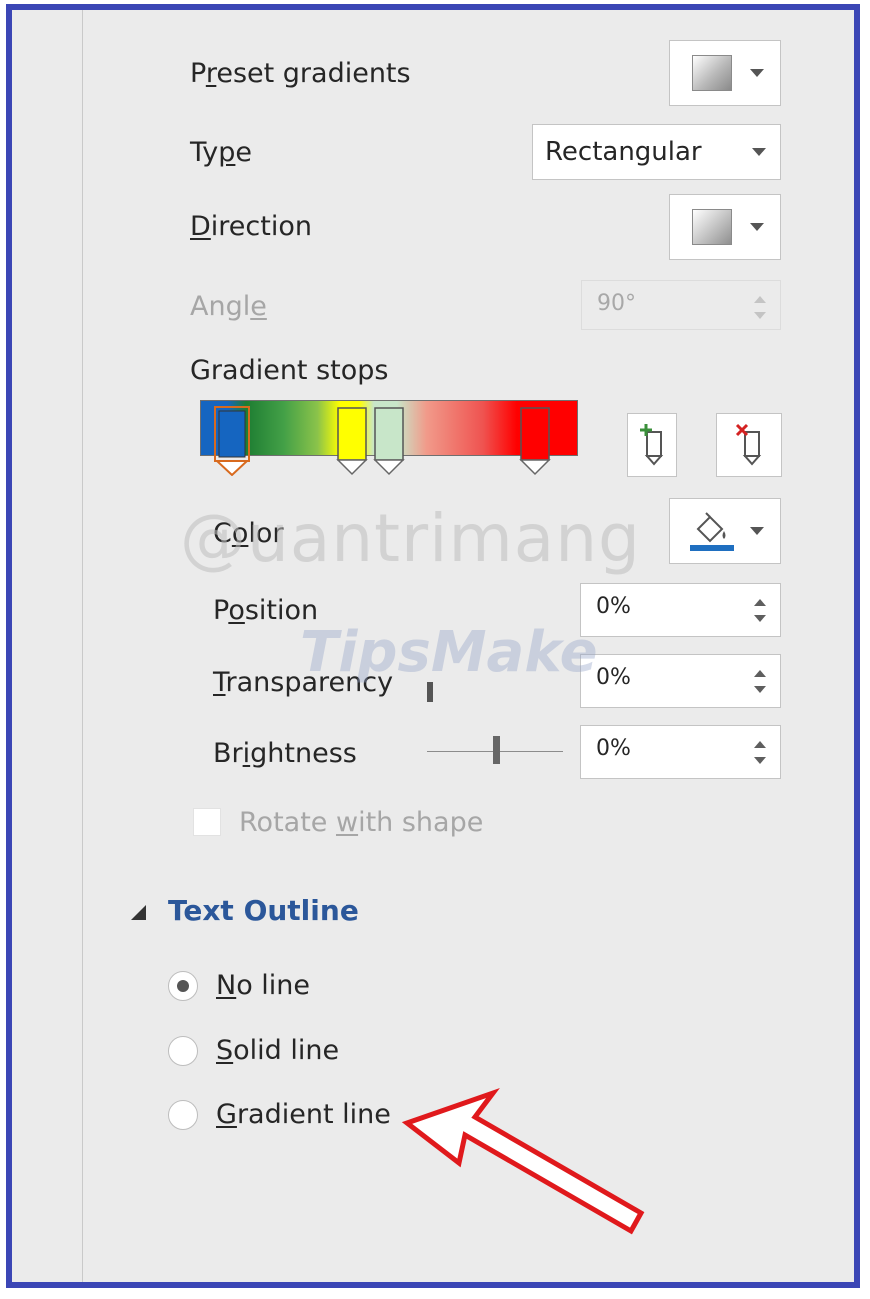  What do you see at coordinates (263, 910) in the screenshot?
I see `text-outline-heading: Text Outline` at bounding box center [263, 910].